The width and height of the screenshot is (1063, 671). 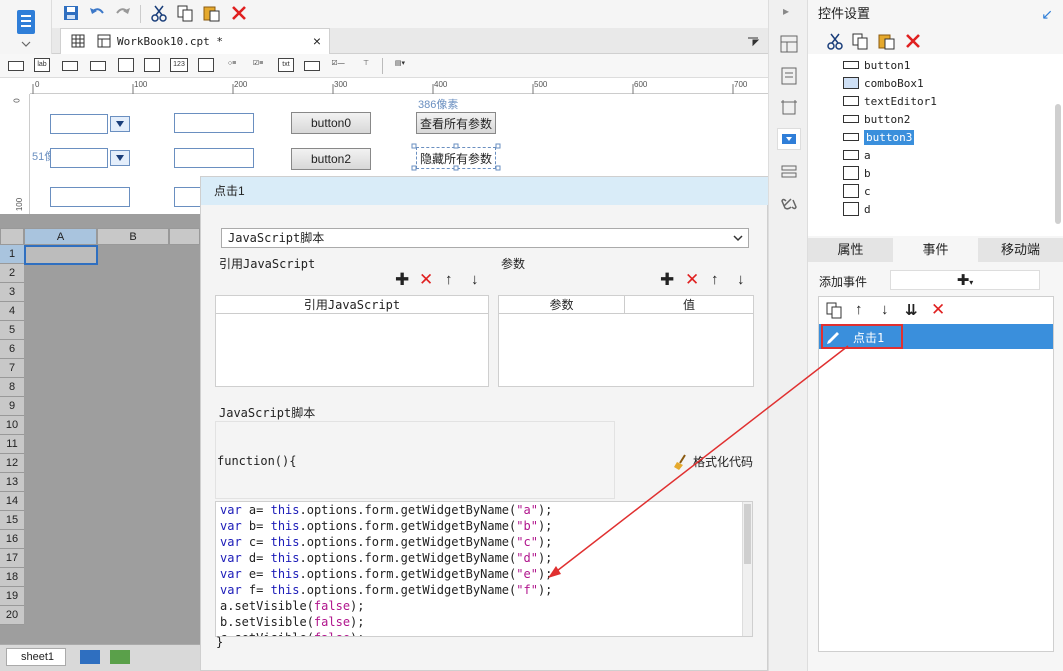 What do you see at coordinates (890, 83) in the screenshot?
I see `tree-item-combobox1: comboBox1` at bounding box center [890, 83].